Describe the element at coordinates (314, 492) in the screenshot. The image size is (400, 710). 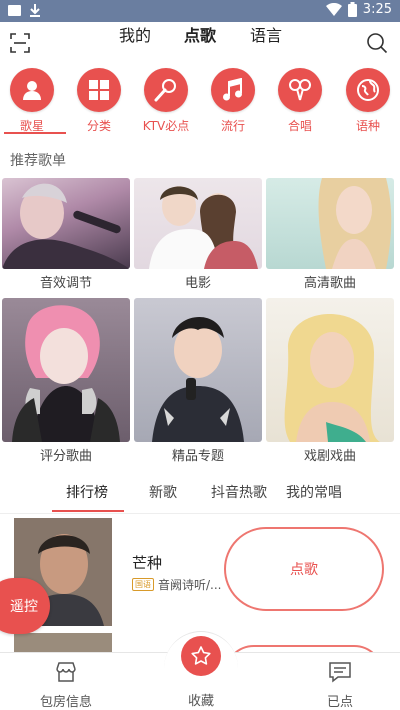
I see `tab-my-frequent: 我的常唱` at that location.